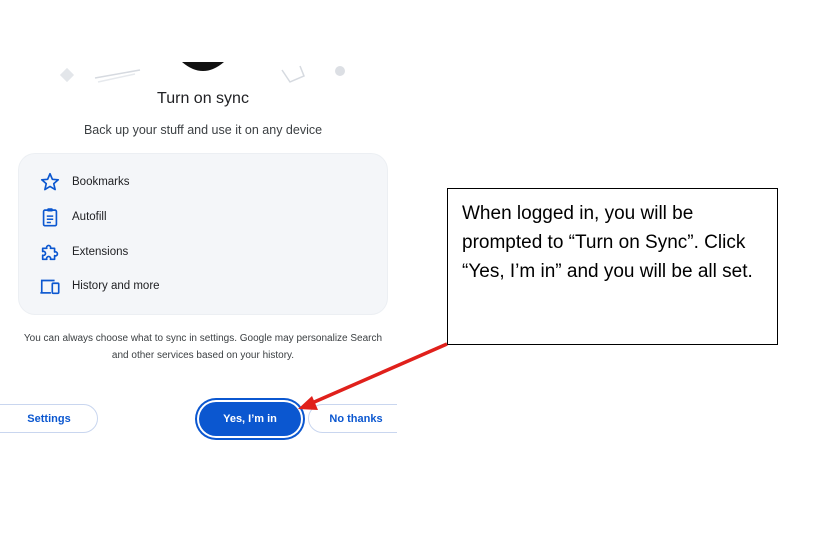 The image size is (836, 539). I want to click on dialog-title: Turn on sync, so click(203, 98).